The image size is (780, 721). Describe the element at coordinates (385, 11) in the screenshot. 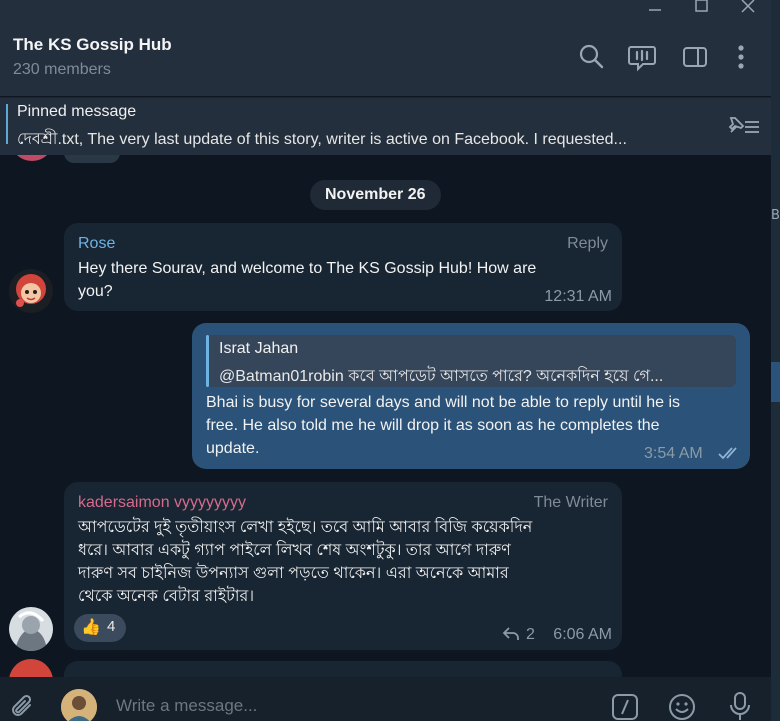

I see `window-titlebar` at that location.